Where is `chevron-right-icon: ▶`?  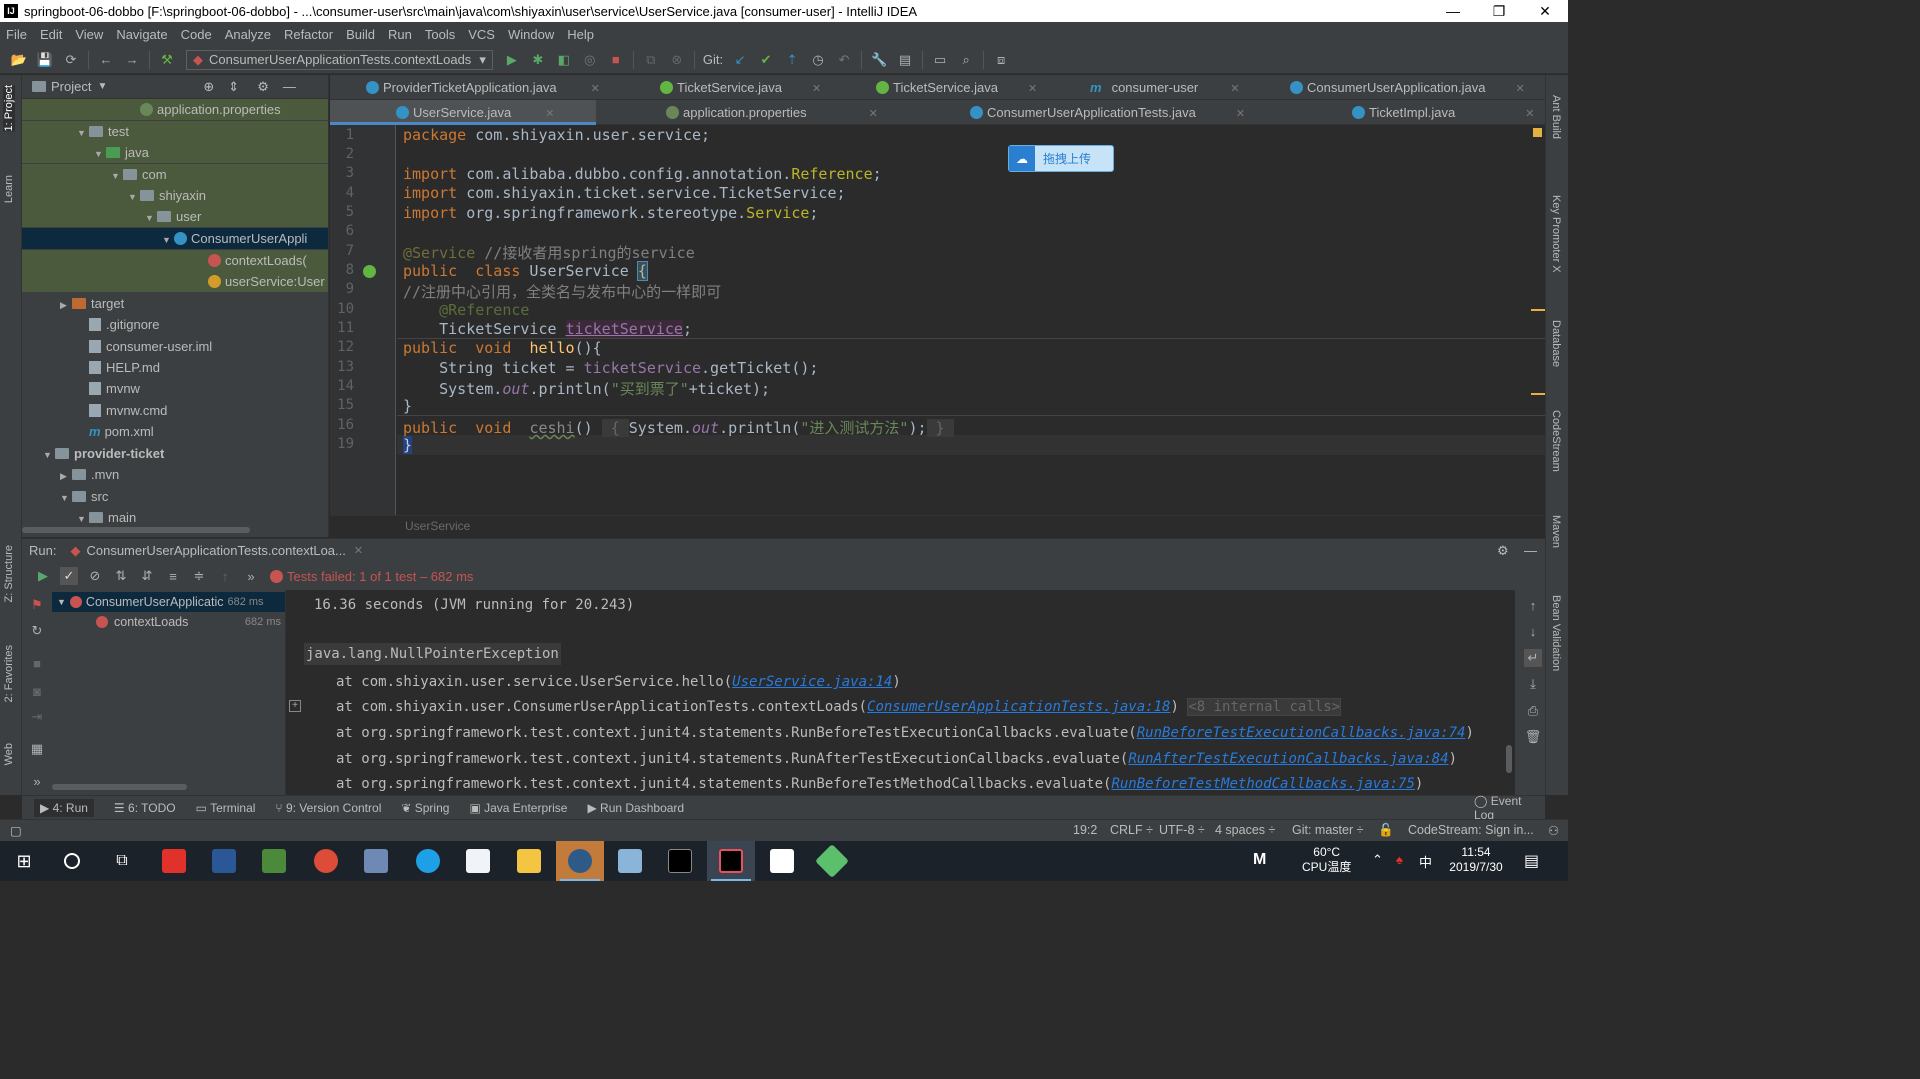
chevron-right-icon: ▶ is located at coordinates (66, 305).